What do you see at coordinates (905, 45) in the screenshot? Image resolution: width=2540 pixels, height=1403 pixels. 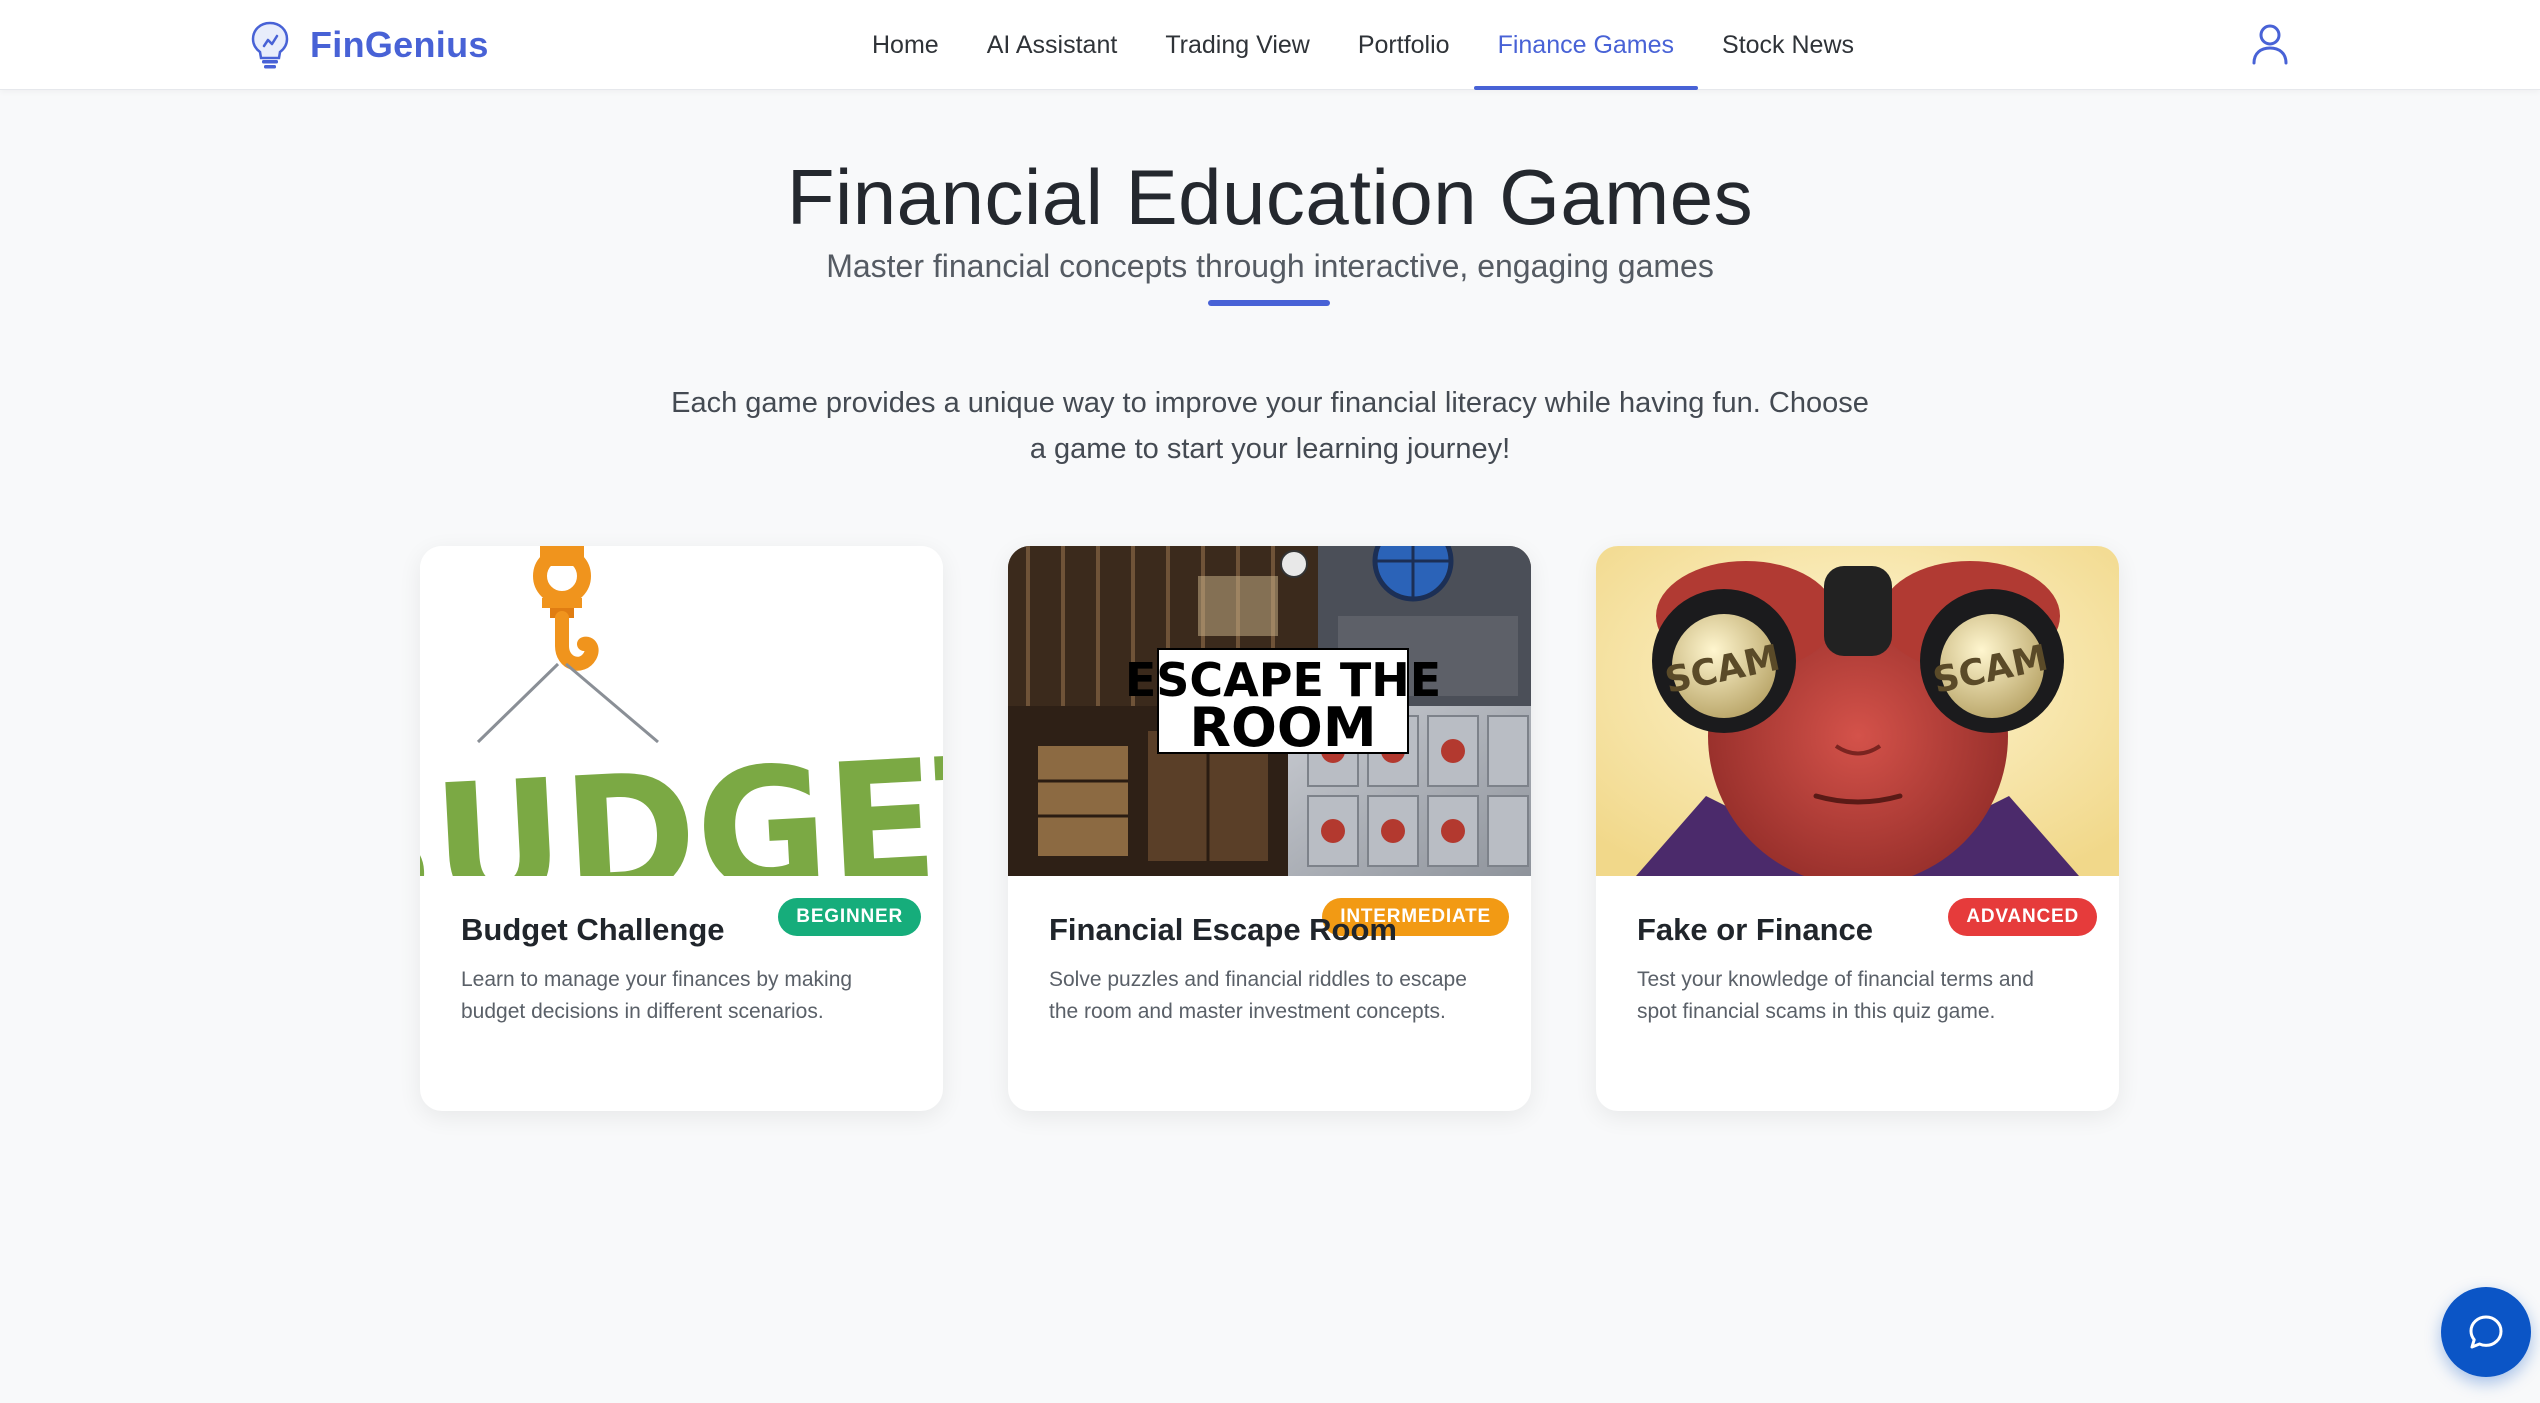 I see `nav-link-home: Home` at bounding box center [905, 45].